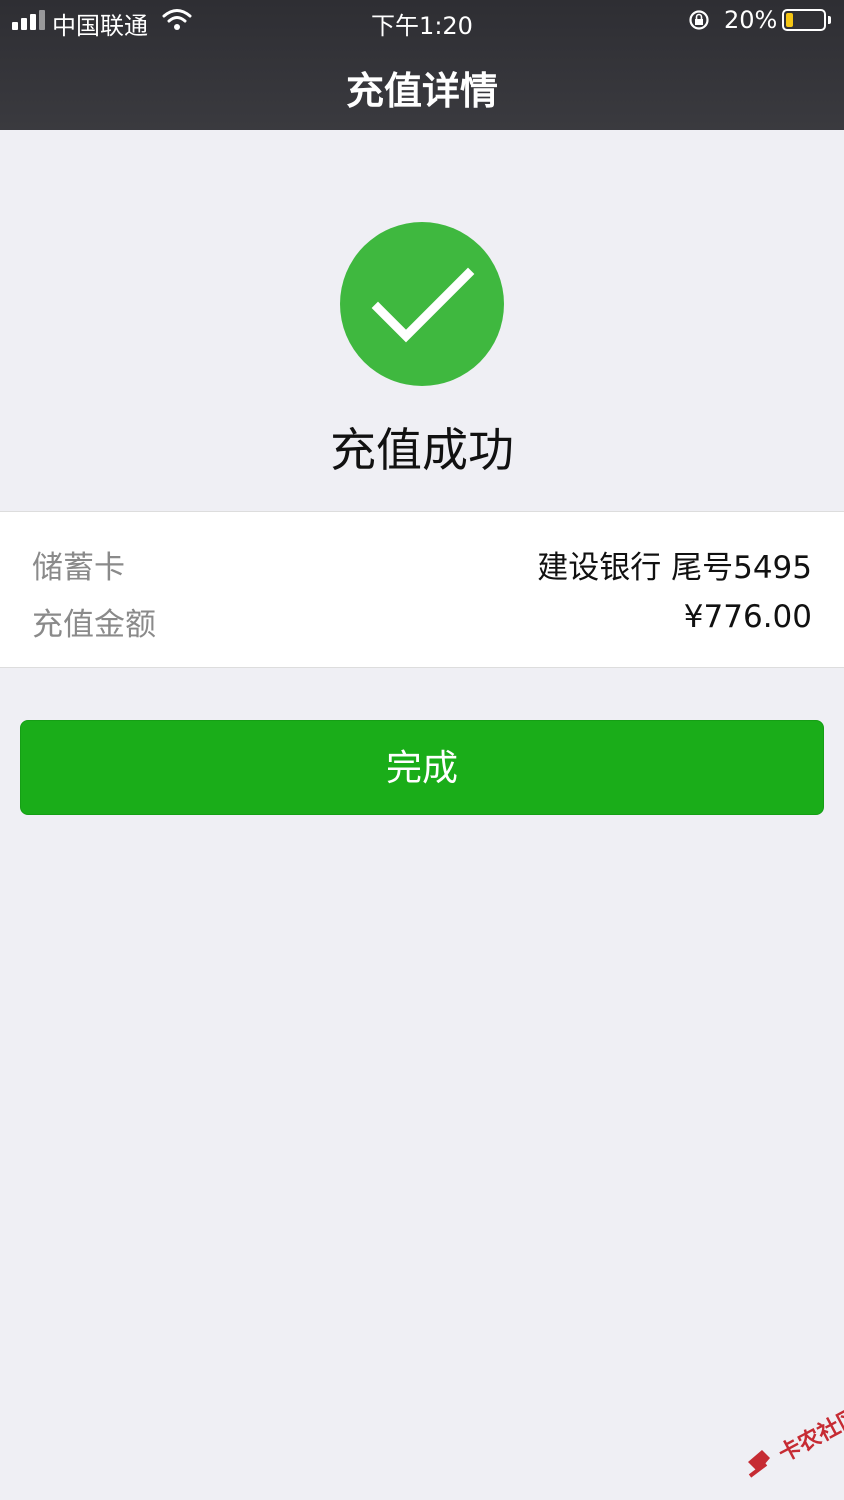 The image size is (844, 1500). I want to click on amount-value: ¥776.00, so click(747, 617).